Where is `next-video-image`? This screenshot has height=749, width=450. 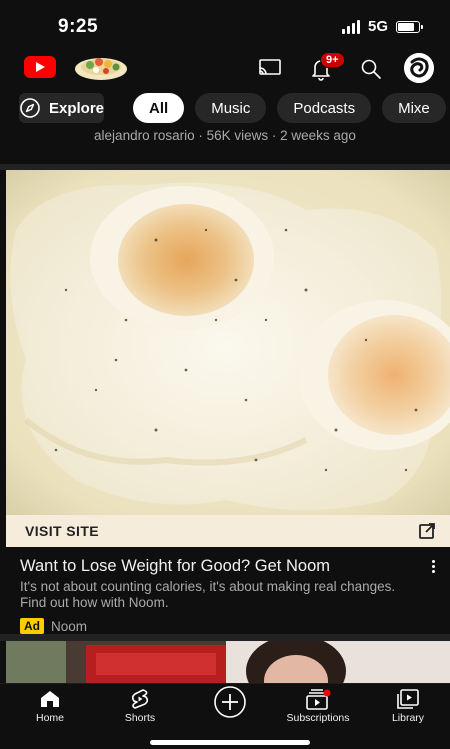
next-video-image is located at coordinates (228, 662).